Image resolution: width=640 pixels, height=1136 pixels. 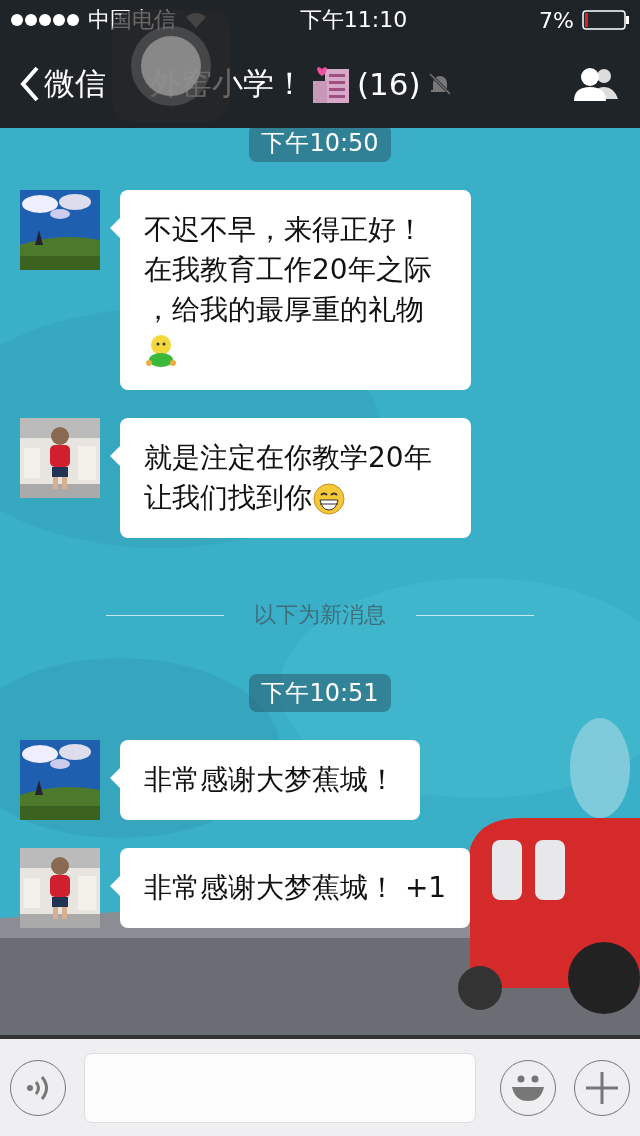 What do you see at coordinates (353, 20) in the screenshot?
I see `status-time: 下午11:10` at bounding box center [353, 20].